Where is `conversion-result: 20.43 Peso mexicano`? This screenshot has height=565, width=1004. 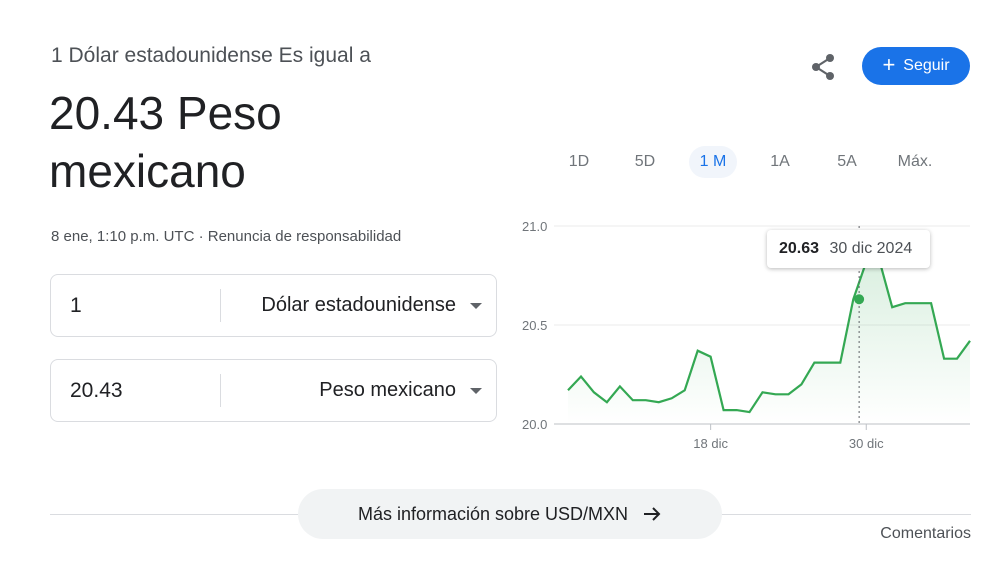
conversion-result: 20.43 Peso mexicano is located at coordinates (269, 142).